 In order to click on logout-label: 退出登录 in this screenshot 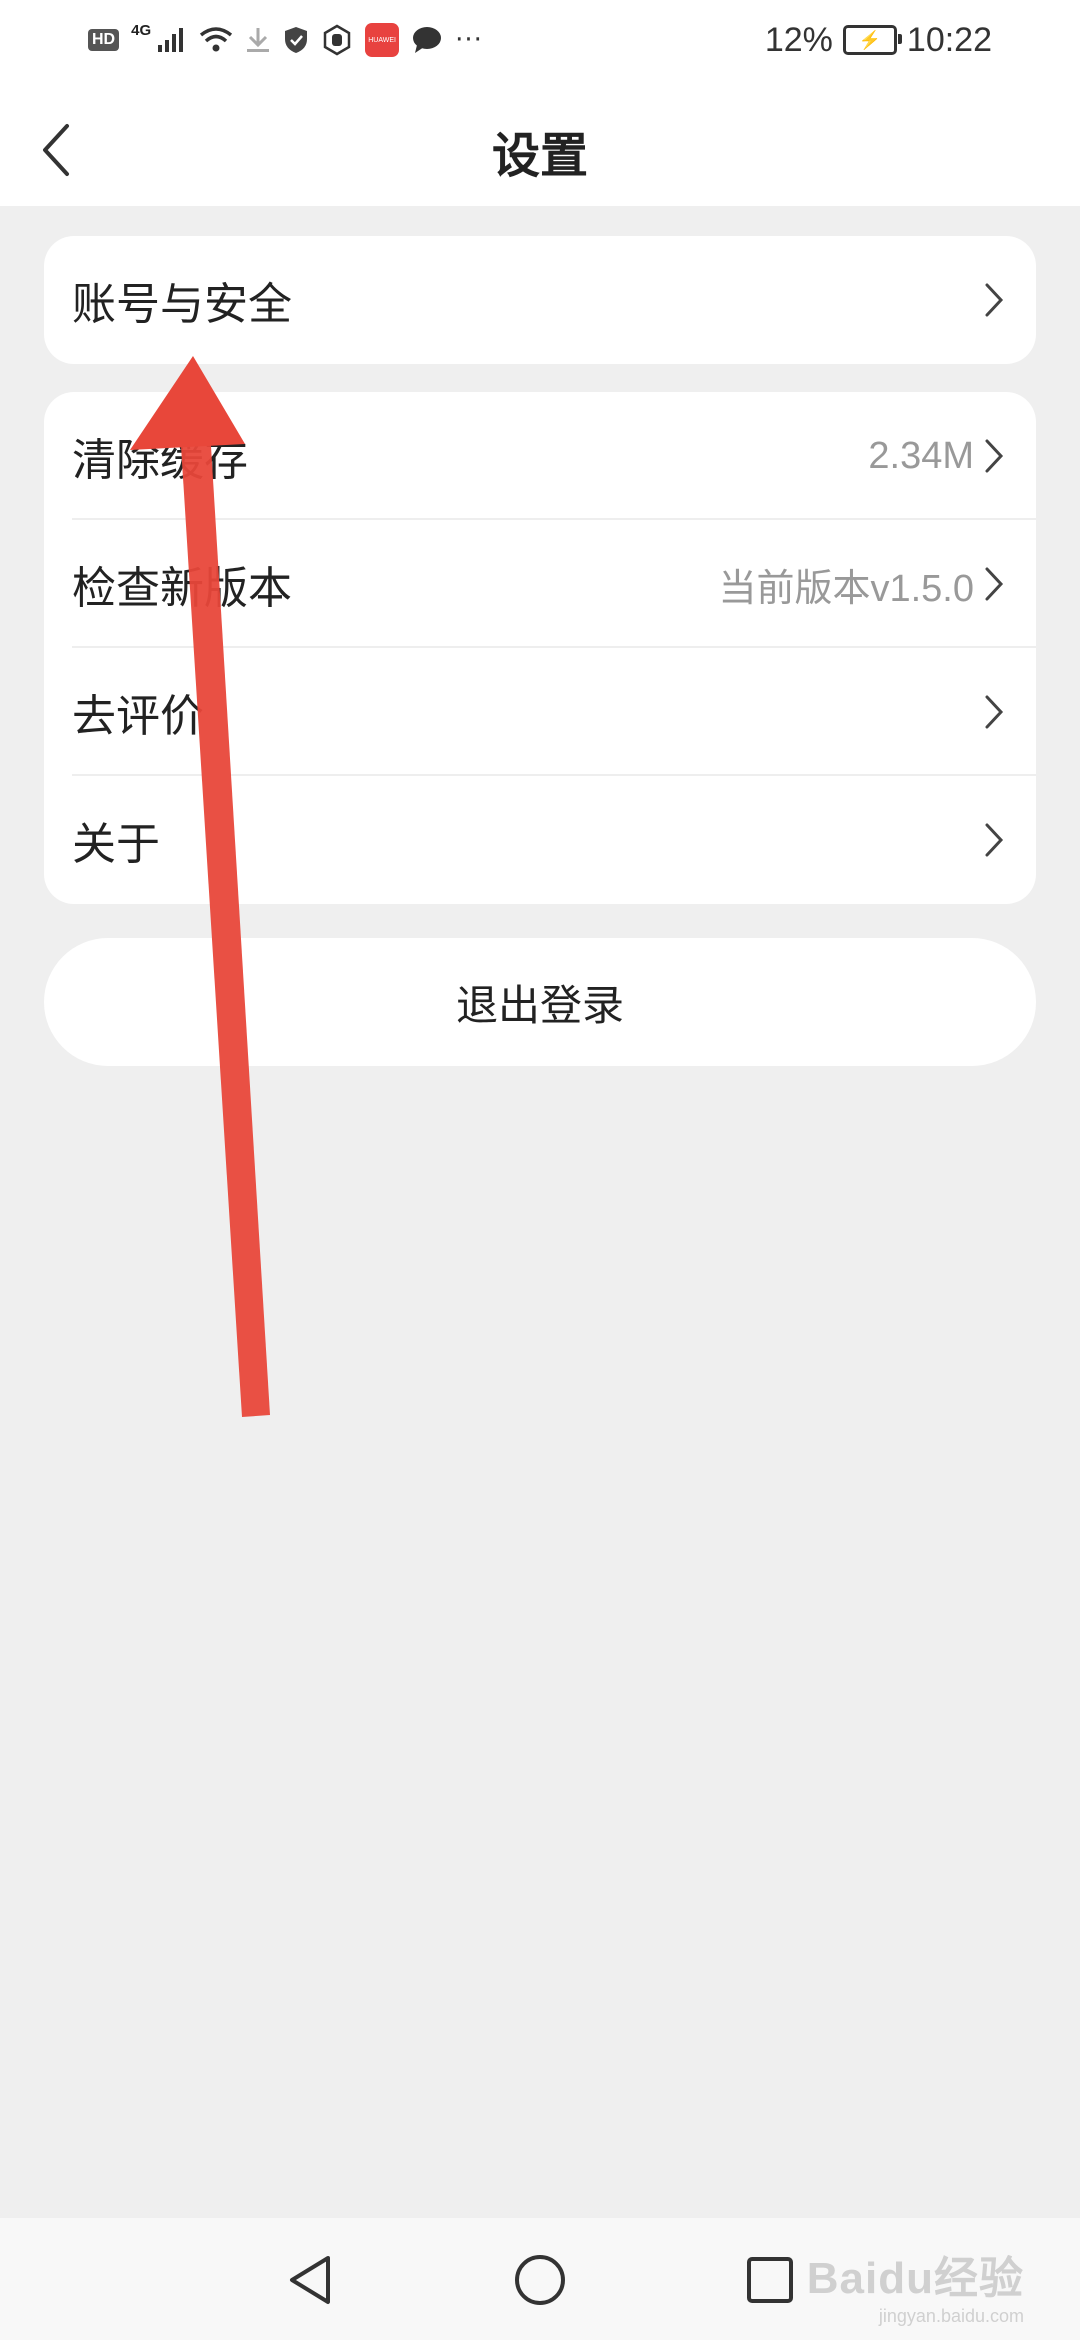, I will do `click(539, 1005)`.